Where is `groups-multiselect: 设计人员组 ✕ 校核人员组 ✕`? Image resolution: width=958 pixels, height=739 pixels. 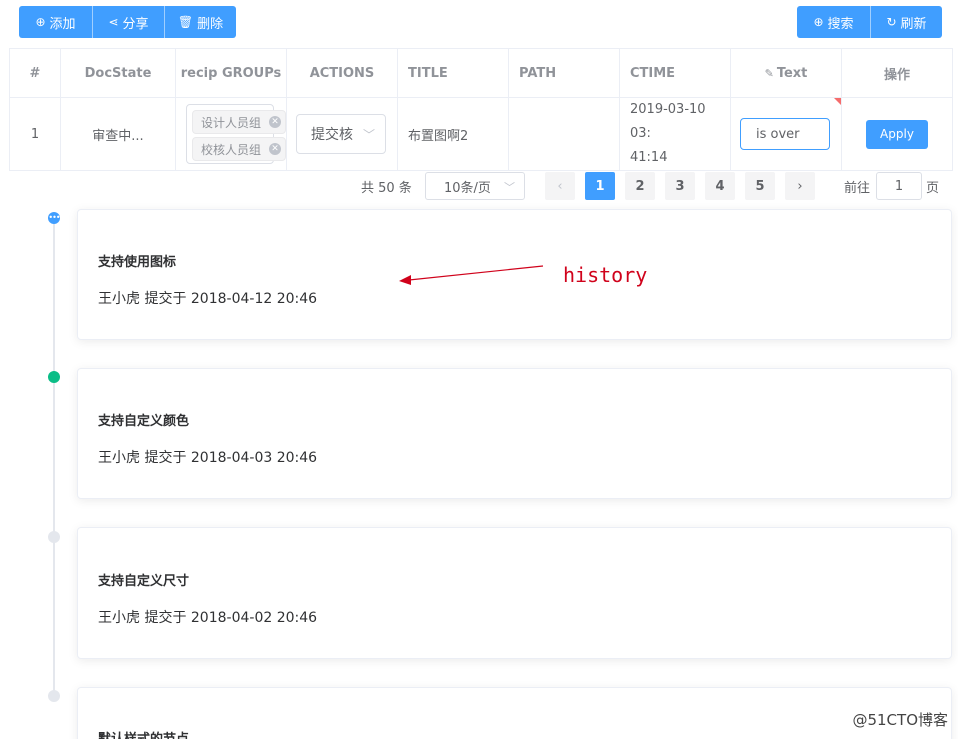 groups-multiselect: 设计人员组 ✕ 校核人员组 ✕ is located at coordinates (236, 134).